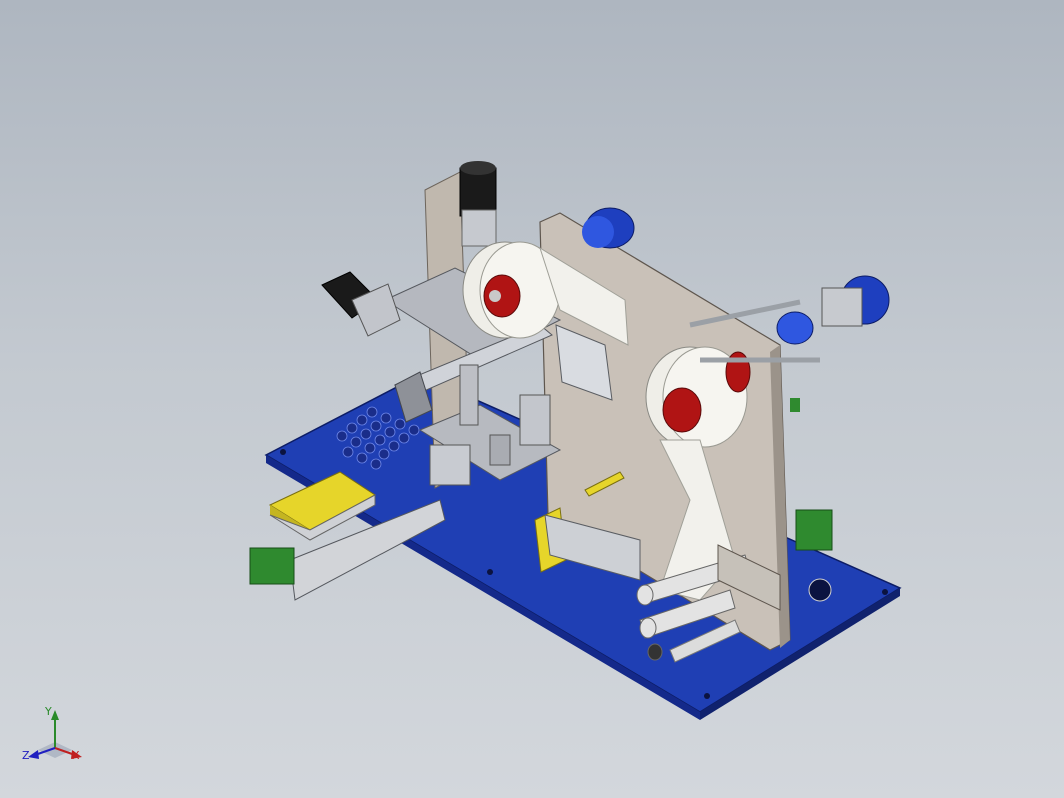  What do you see at coordinates (76, 755) in the screenshot?
I see `triad-x-label: X` at bounding box center [76, 755].